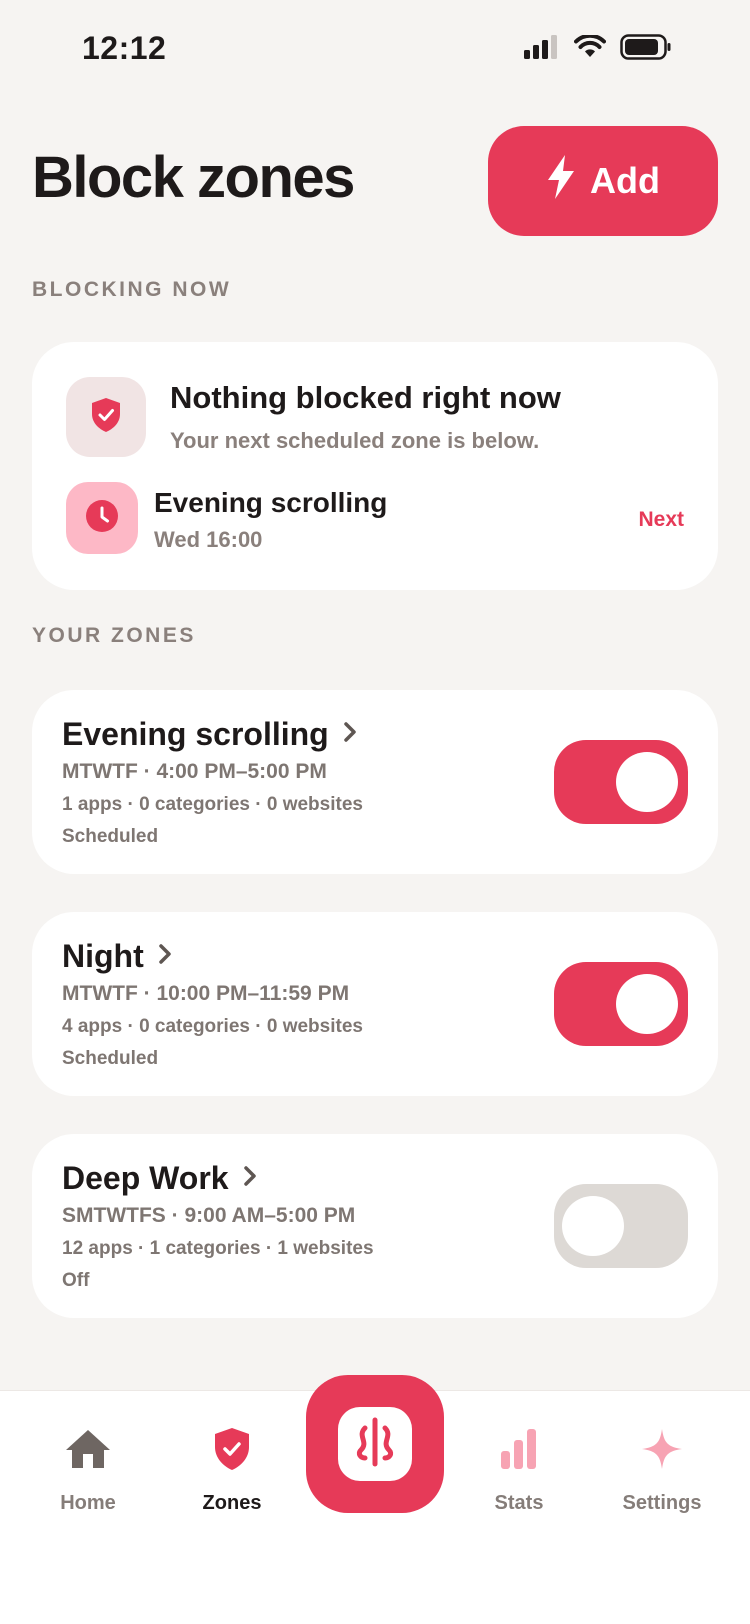 The image size is (750, 1624). I want to click on status-time: 12:12, so click(124, 48).